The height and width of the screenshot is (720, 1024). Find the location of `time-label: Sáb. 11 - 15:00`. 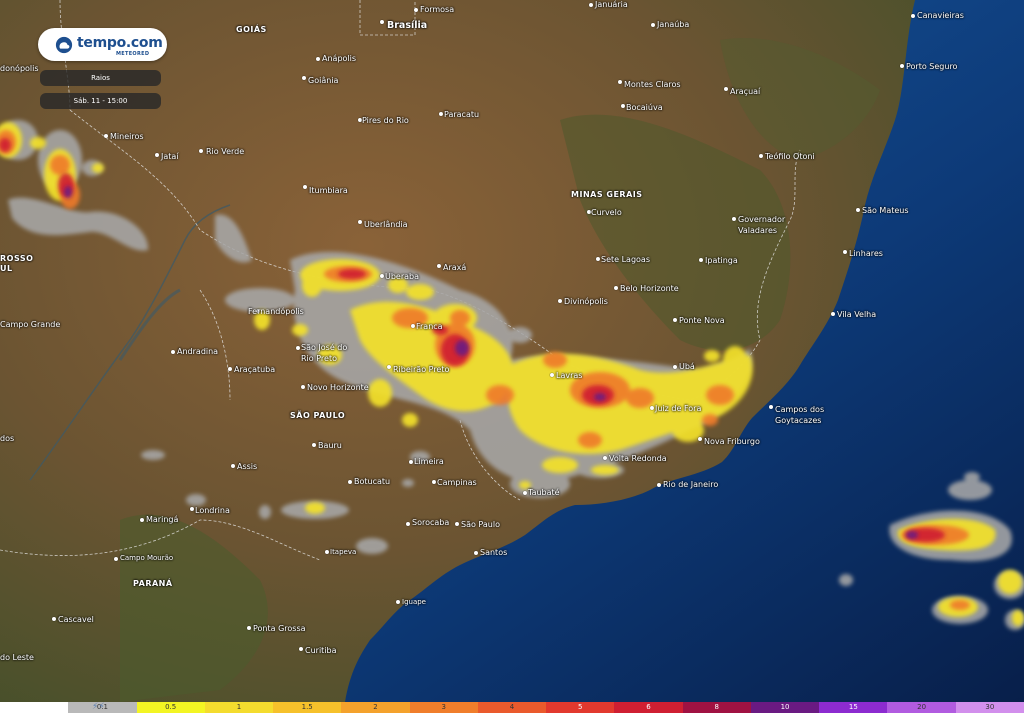

time-label: Sáb. 11 - 15:00 is located at coordinates (100, 101).